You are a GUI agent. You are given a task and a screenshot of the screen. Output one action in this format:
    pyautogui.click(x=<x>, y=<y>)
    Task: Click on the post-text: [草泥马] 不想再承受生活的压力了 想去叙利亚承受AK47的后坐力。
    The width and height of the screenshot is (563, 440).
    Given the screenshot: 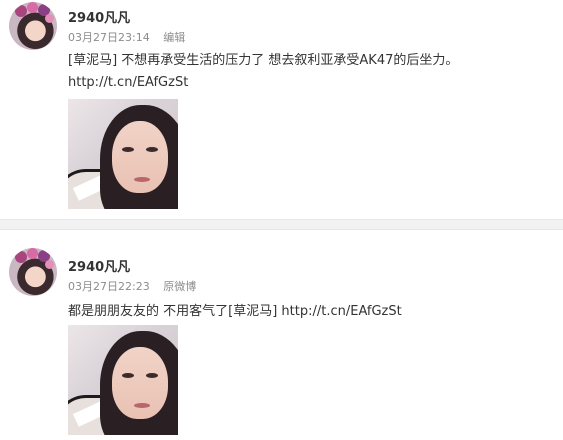 What is the action you would take?
    pyautogui.click(x=263, y=60)
    